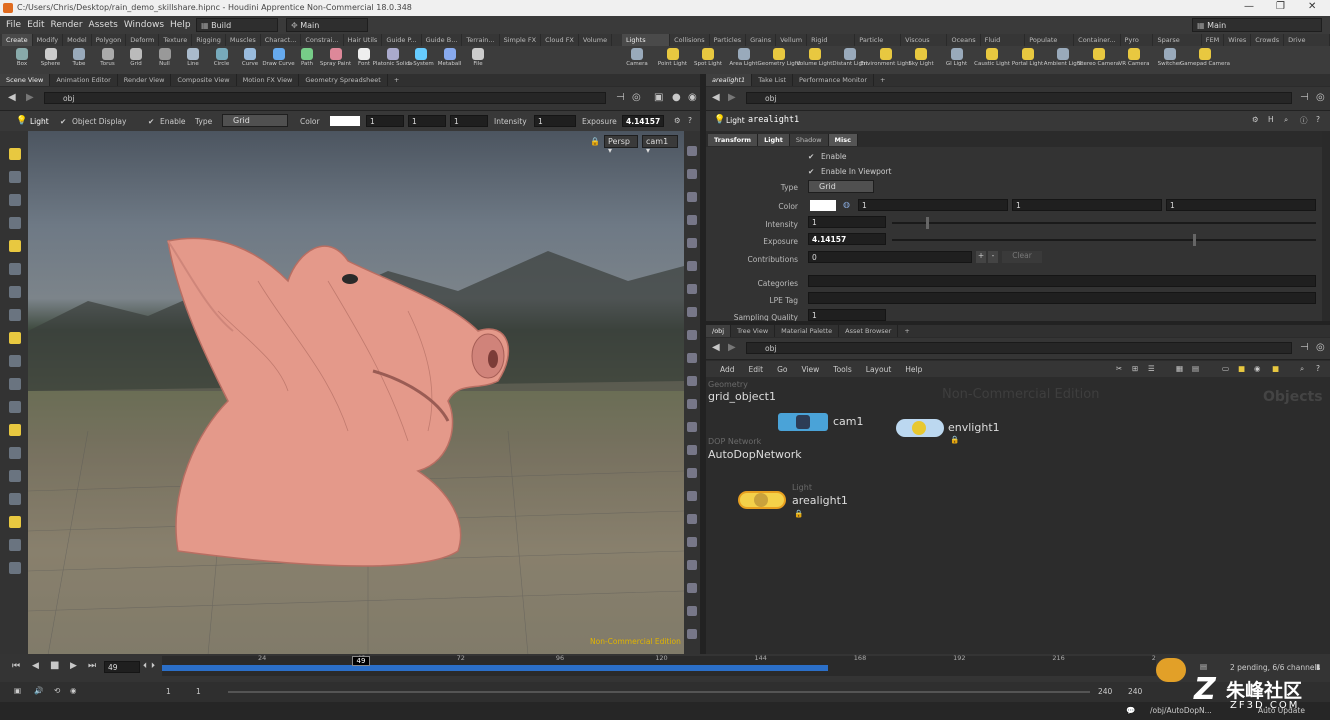  What do you see at coordinates (84, 80) in the screenshot?
I see `tab-animation-editor: Animation Editor` at bounding box center [84, 80].